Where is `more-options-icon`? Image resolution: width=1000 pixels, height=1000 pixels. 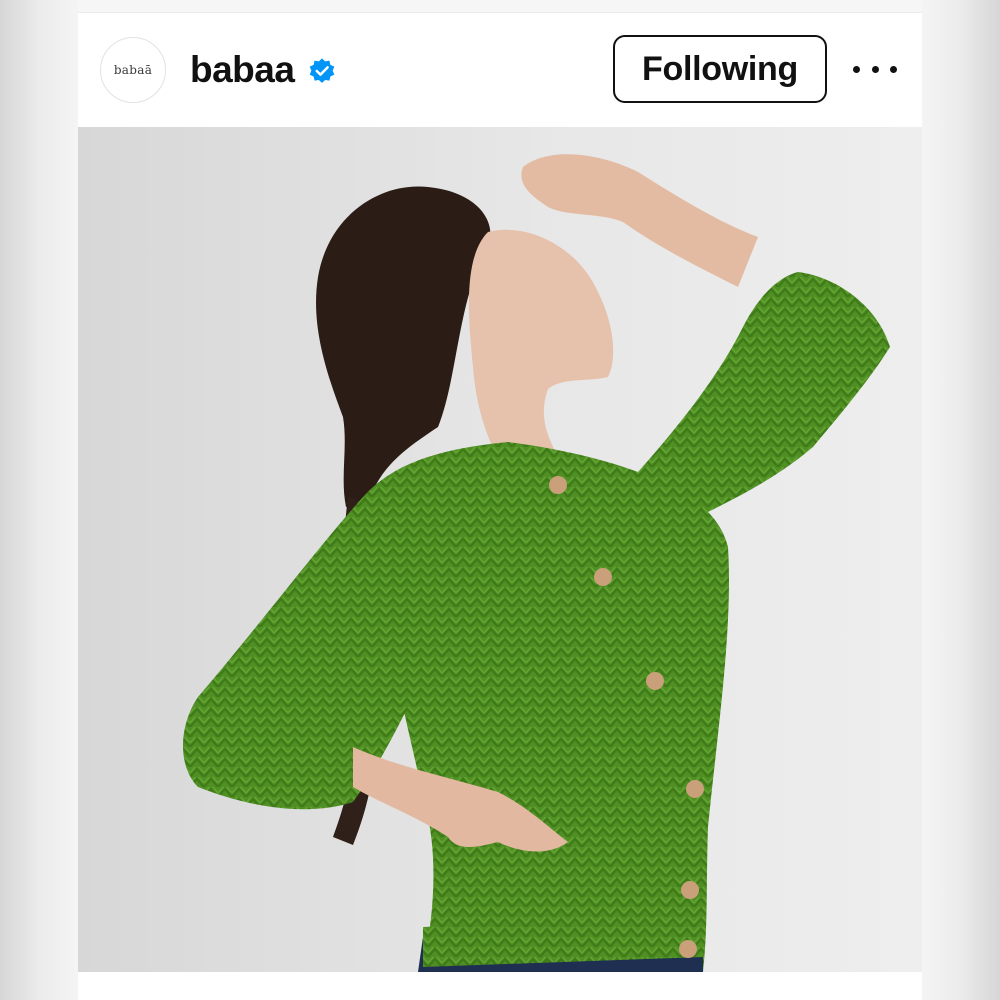 more-options-icon is located at coordinates (875, 69).